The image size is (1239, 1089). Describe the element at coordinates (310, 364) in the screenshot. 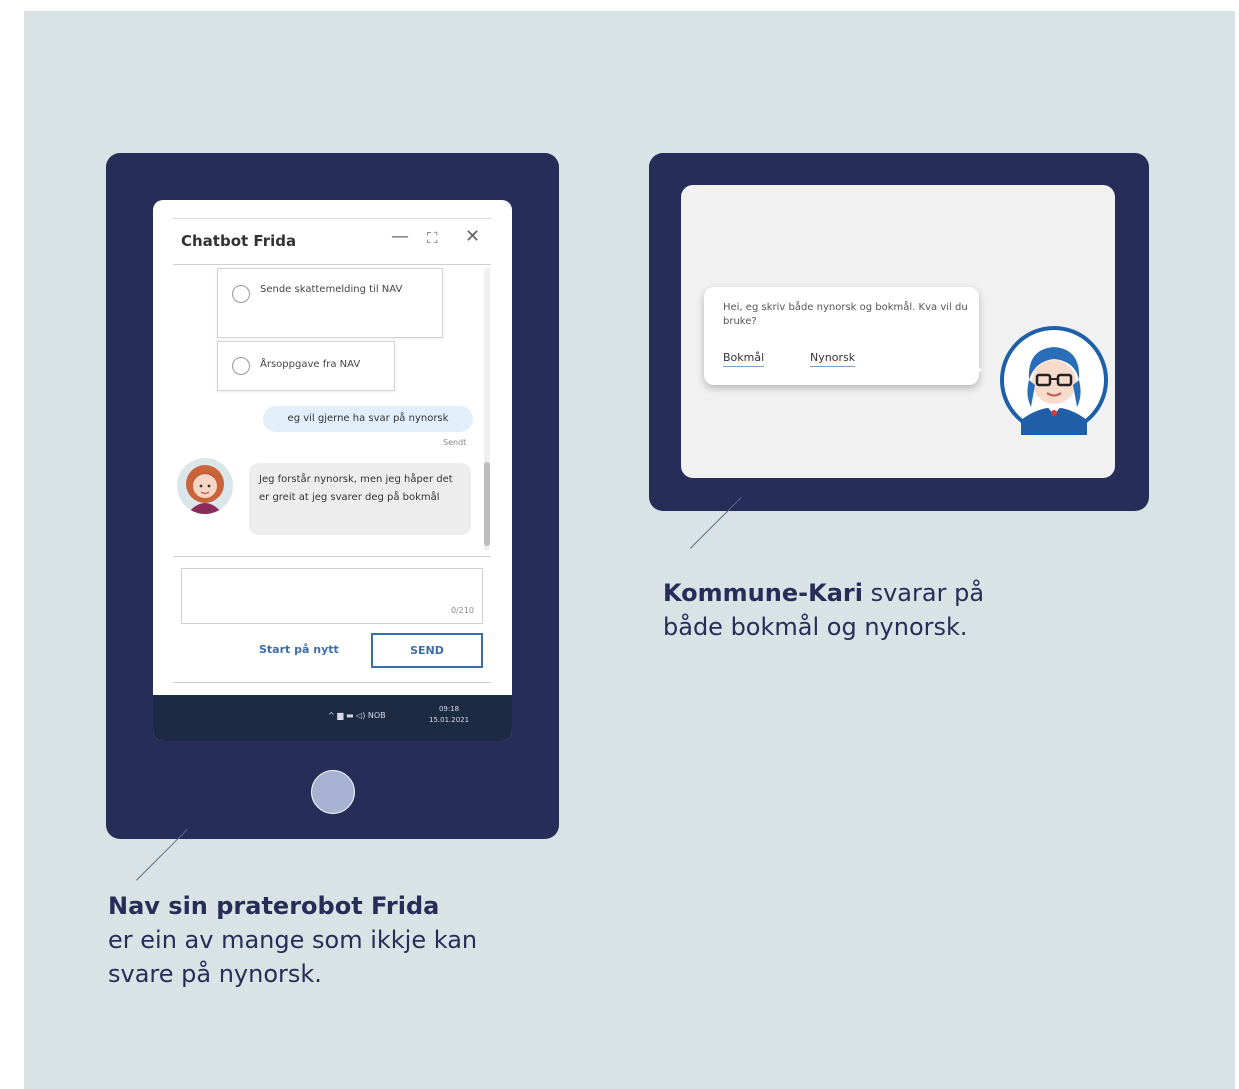

I see `option-label: Årsoppgave fra NAV` at that location.